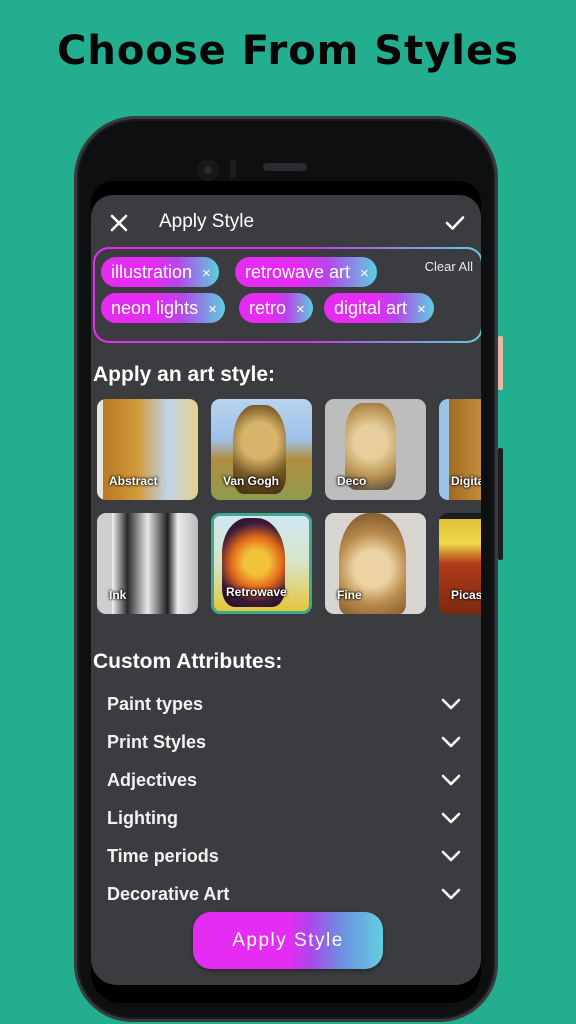 This screenshot has height=1024, width=576. I want to click on tag-chip: digital art ×, so click(379, 308).